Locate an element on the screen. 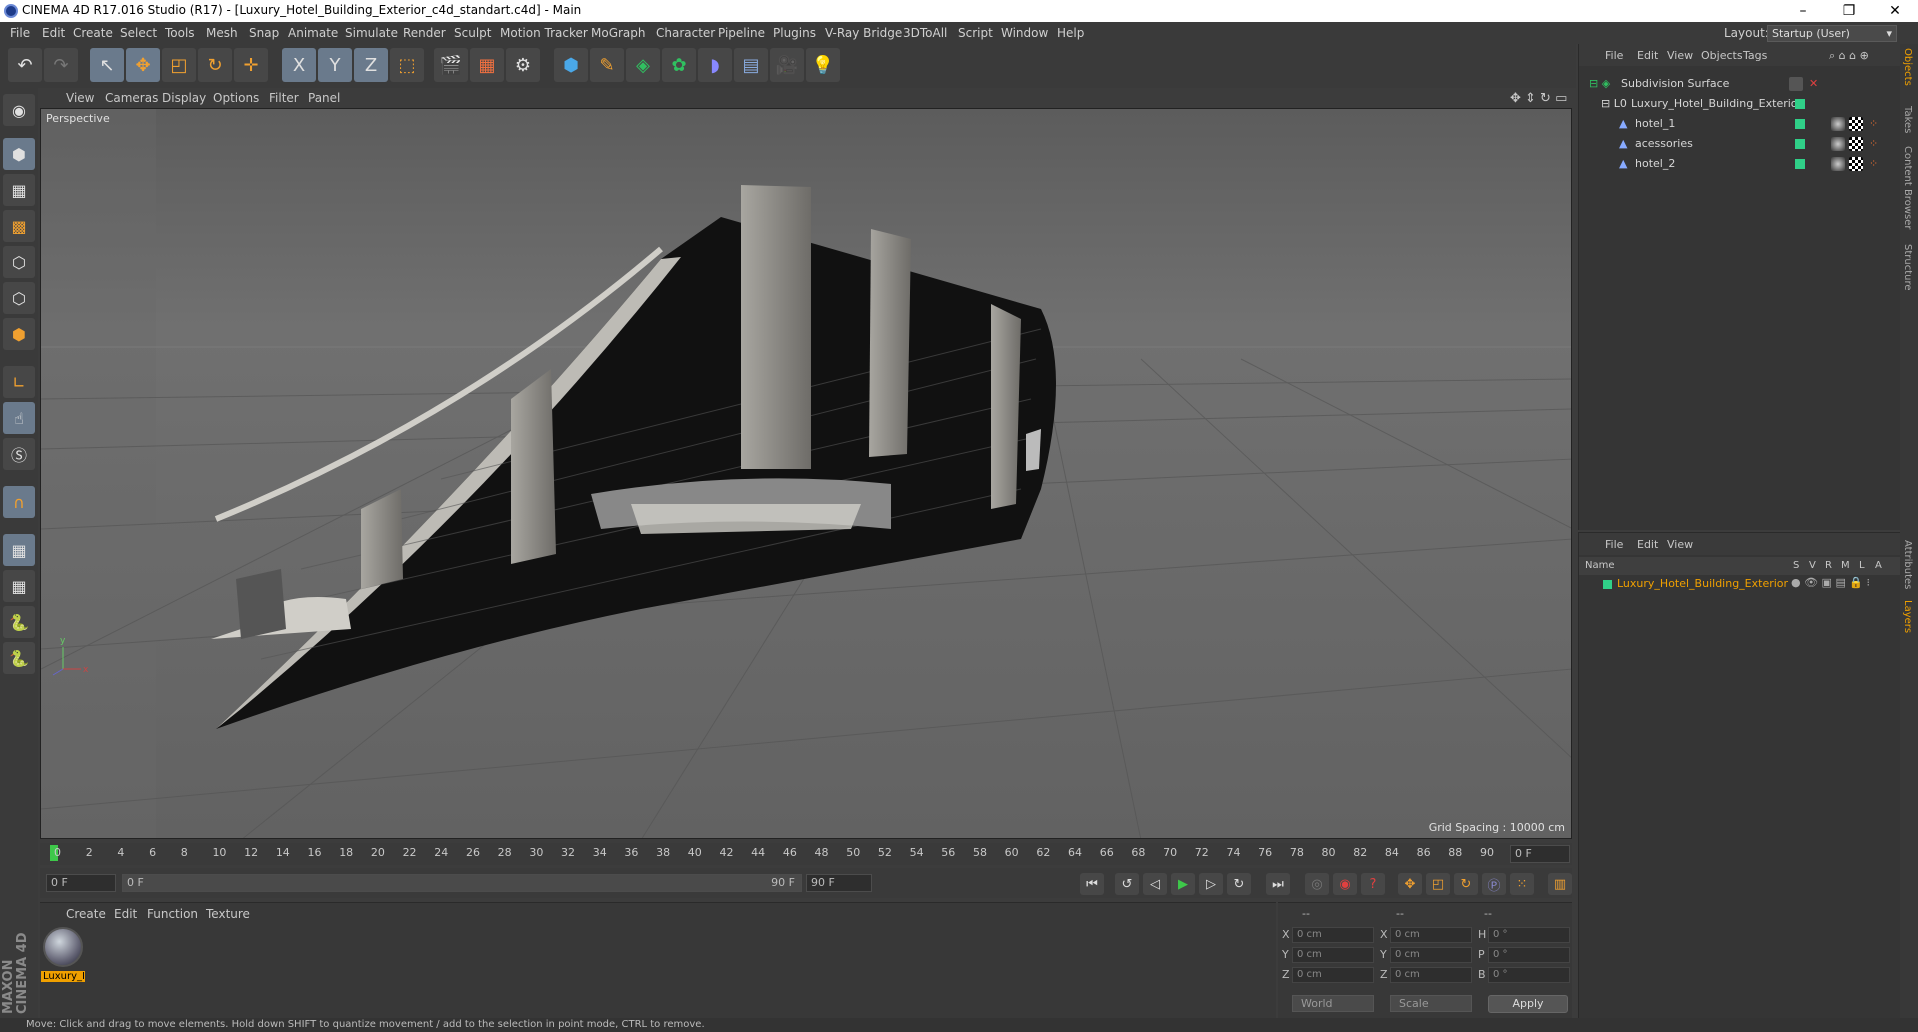 Image resolution: width=1918 pixels, height=1032 pixels. object-menu-edit: Edit is located at coordinates (1647, 55).